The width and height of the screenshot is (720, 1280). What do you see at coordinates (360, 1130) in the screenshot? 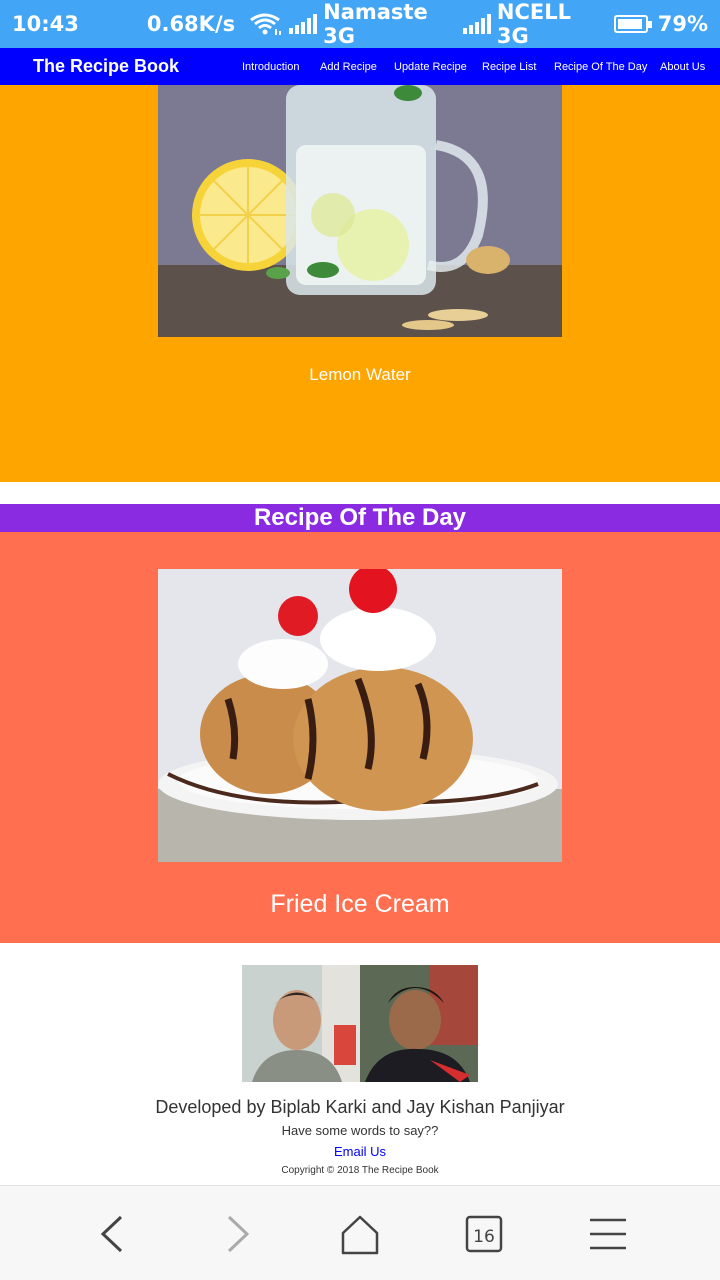
I see `feedback-prompt: Have some words to say??` at bounding box center [360, 1130].